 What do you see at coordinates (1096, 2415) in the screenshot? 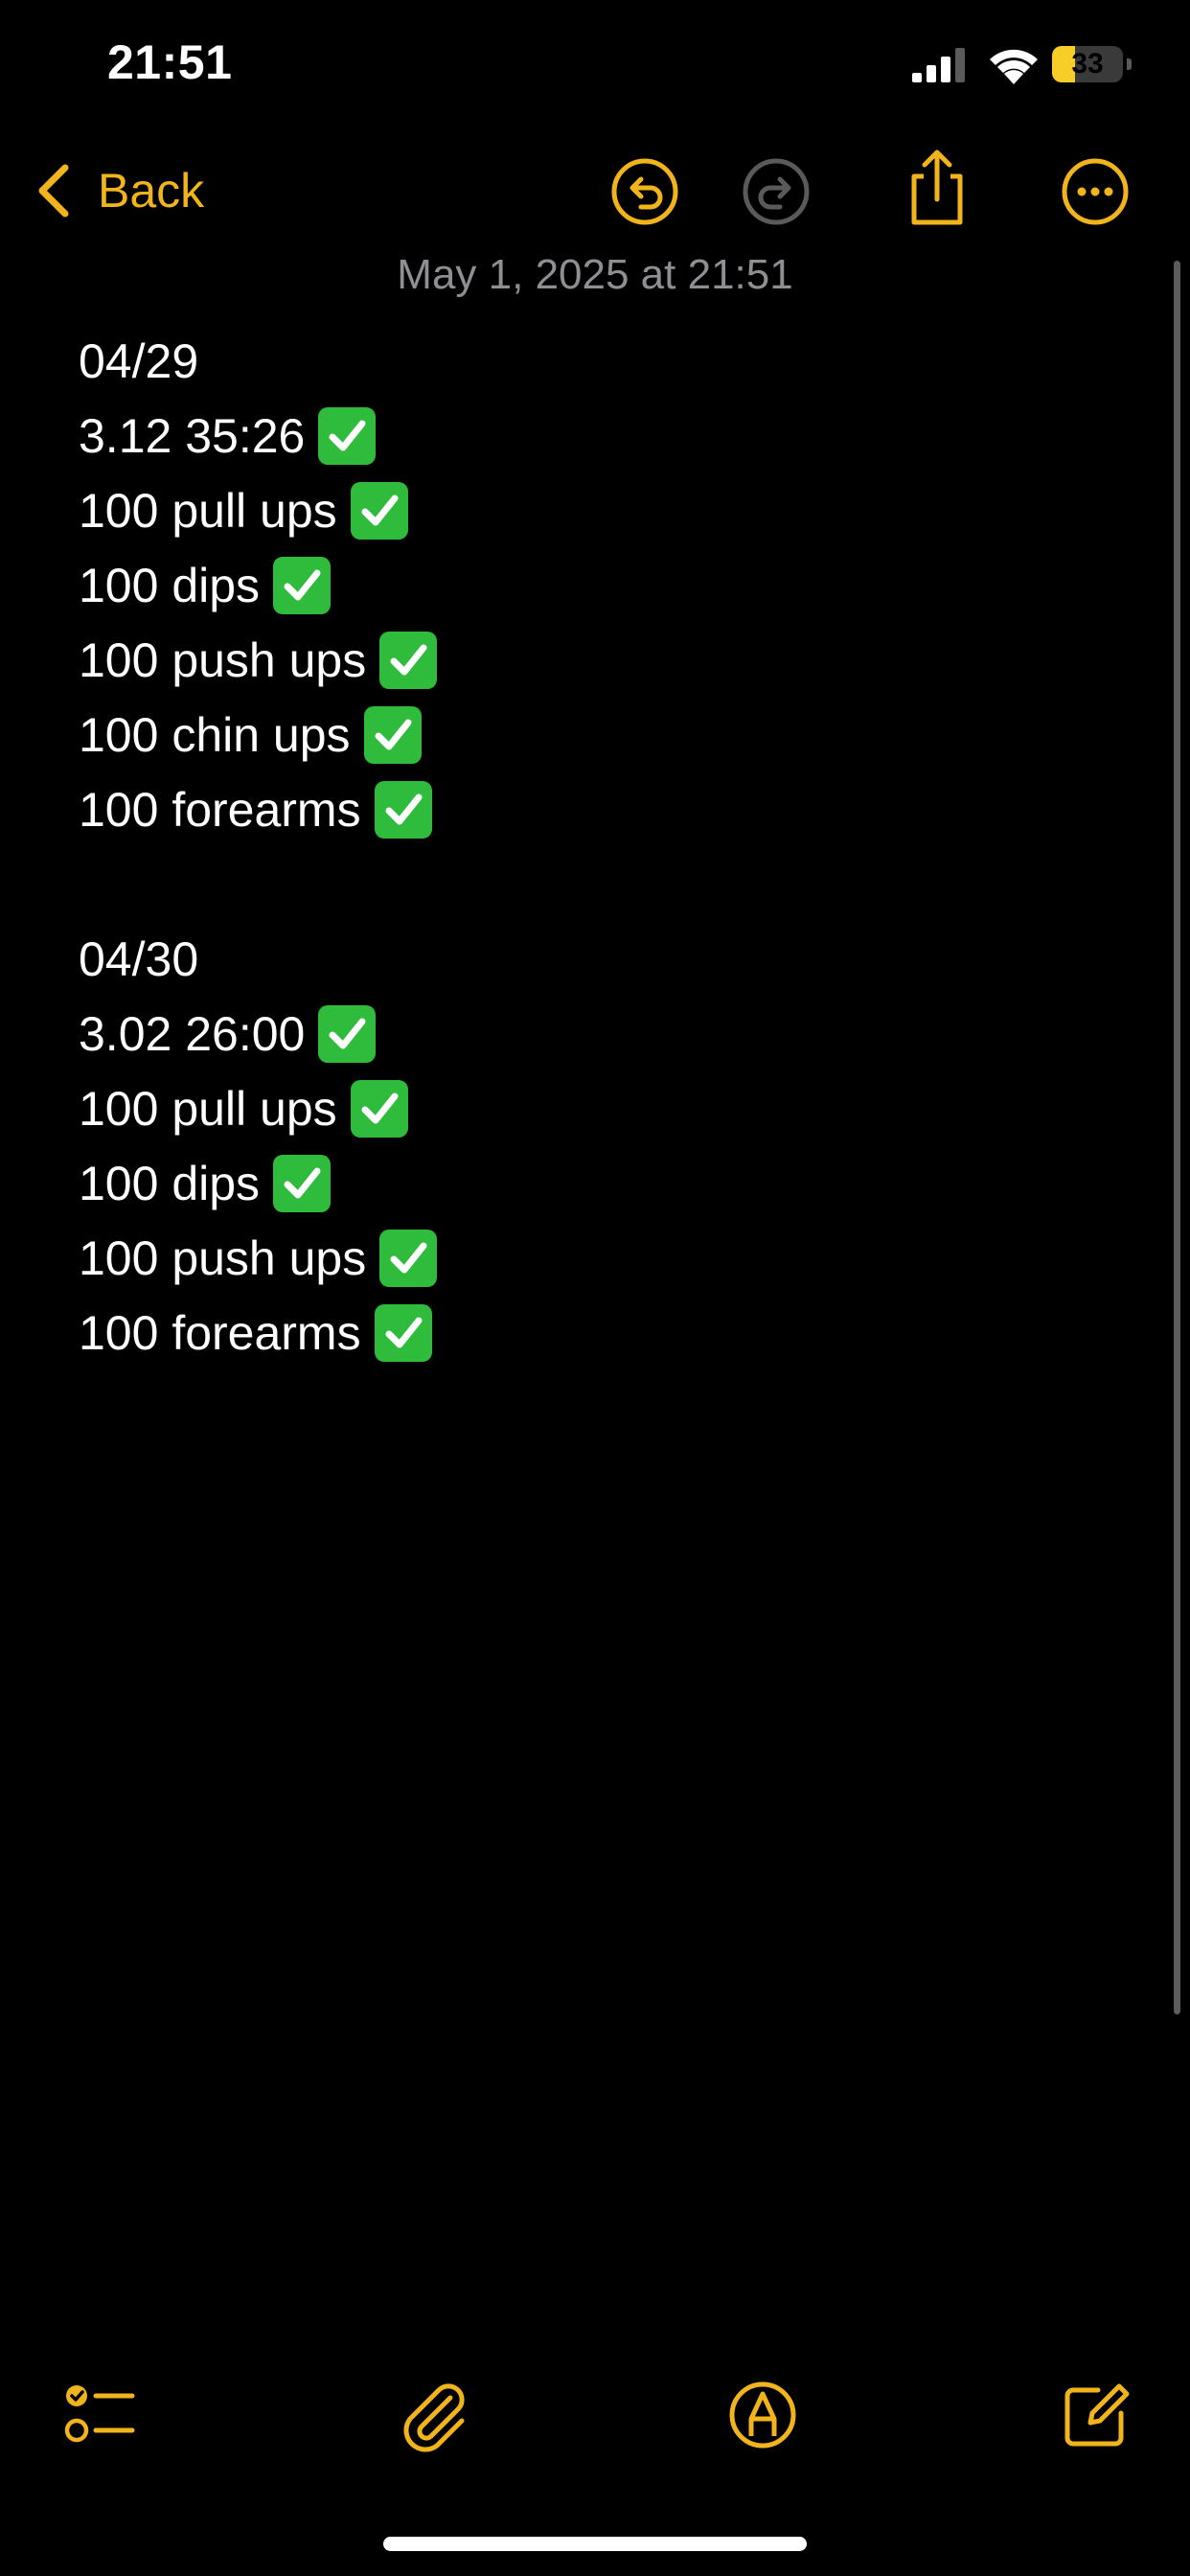
I see `compose-icon` at bounding box center [1096, 2415].